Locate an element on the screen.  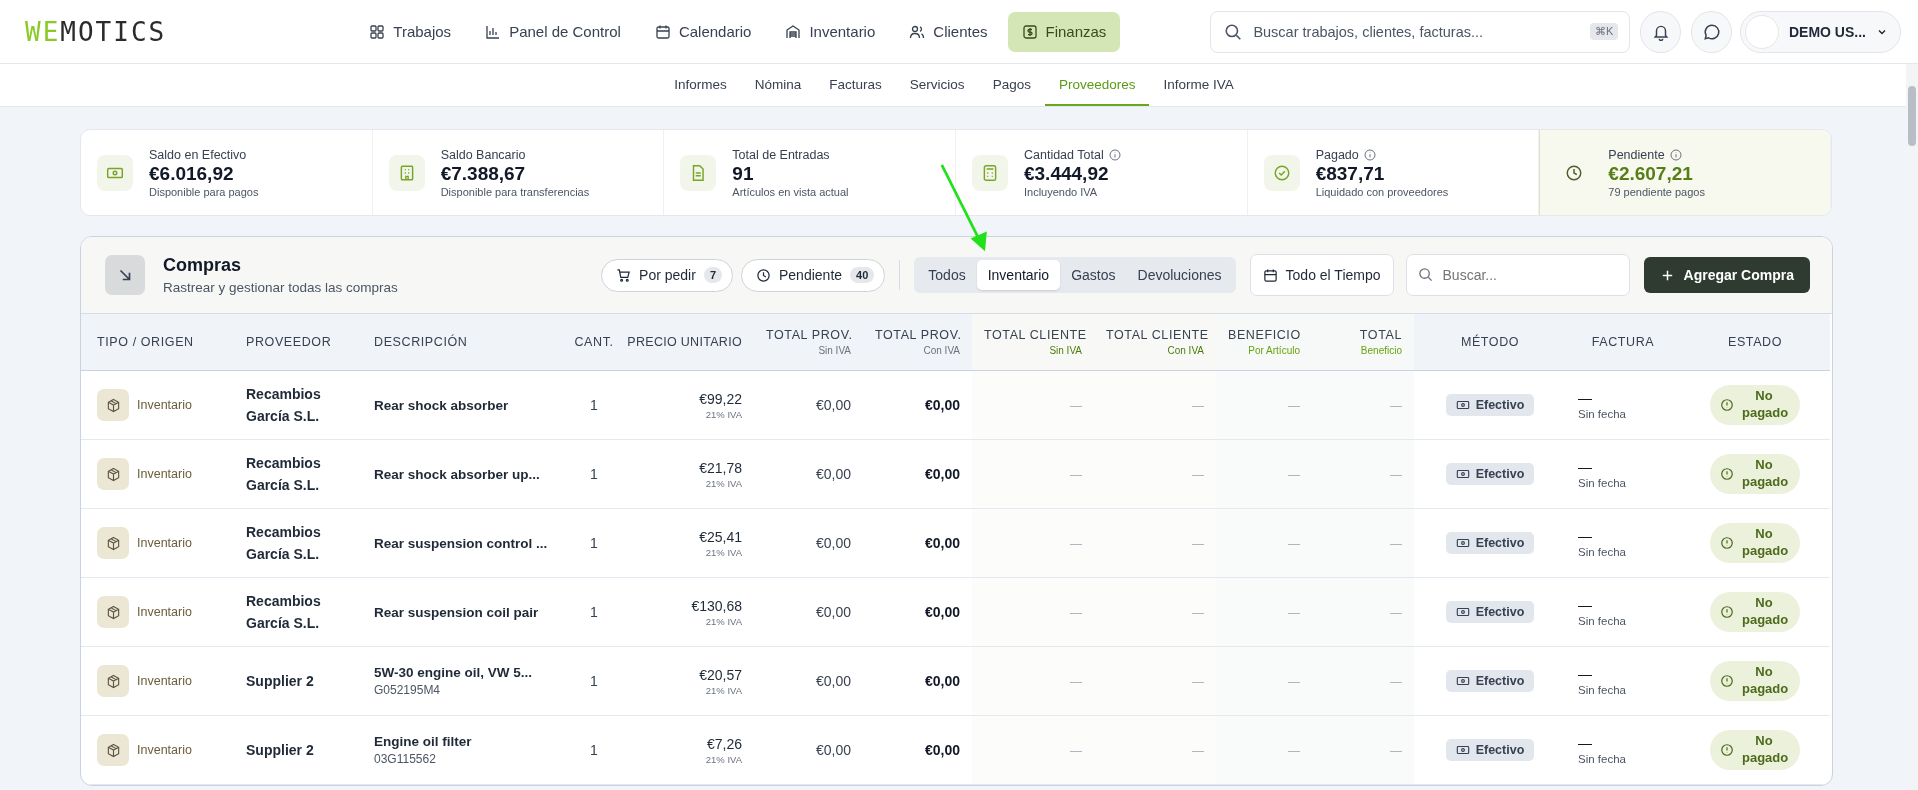
segment-tab: Inventario is located at coordinates (1018, 275).